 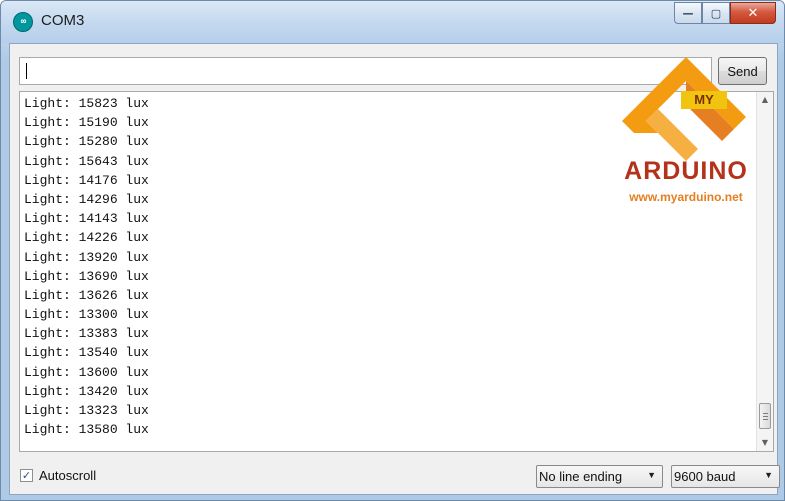 What do you see at coordinates (63, 20) in the screenshot?
I see `window-title: COM3` at bounding box center [63, 20].